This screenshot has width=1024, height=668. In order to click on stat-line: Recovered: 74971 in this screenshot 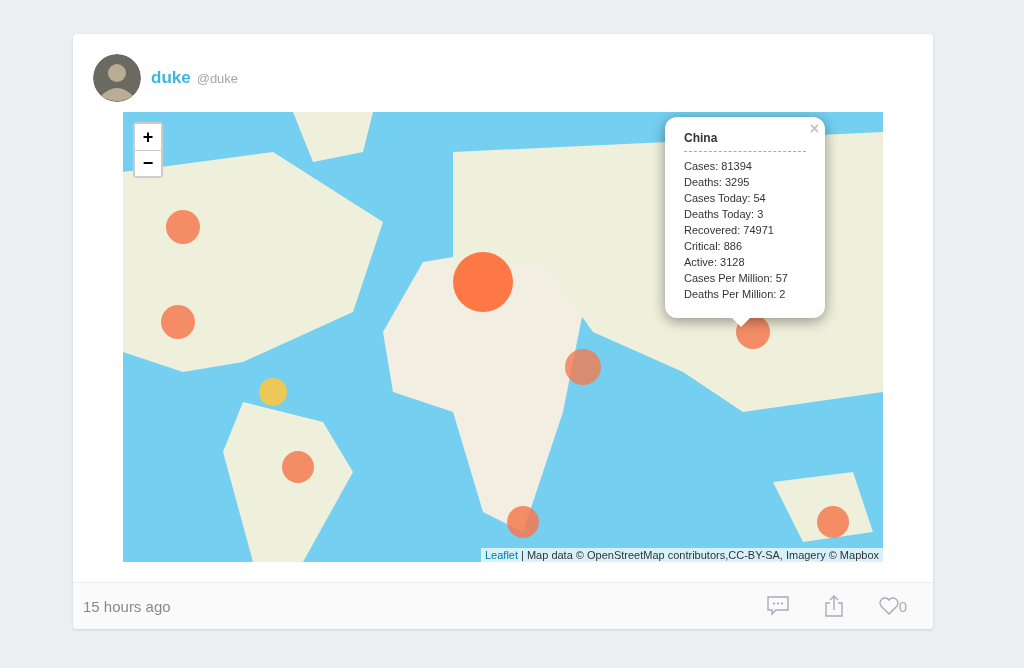, I will do `click(729, 230)`.